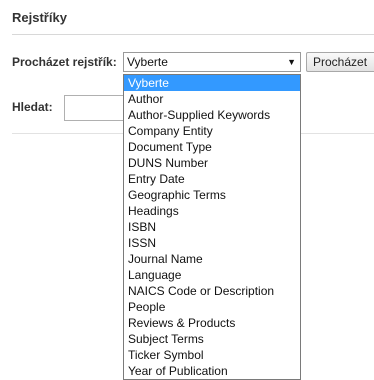 This screenshot has width=374, height=380. What do you see at coordinates (193, 34) in the screenshot?
I see `divider` at bounding box center [193, 34].